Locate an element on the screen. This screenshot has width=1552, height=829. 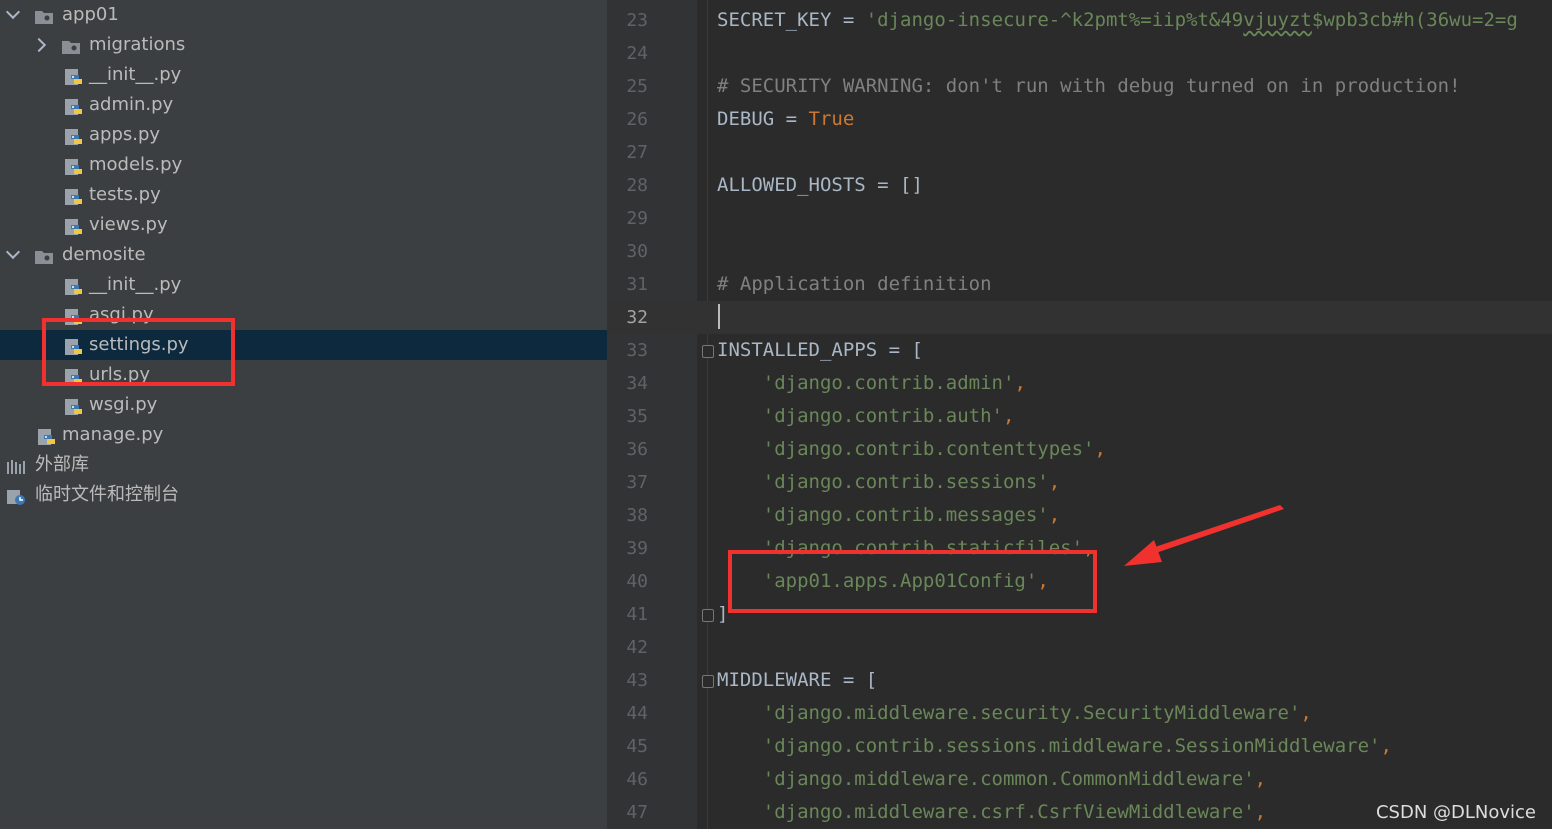
code-line: 36 'django.contrib.contenttypes', is located at coordinates (1079, 449).